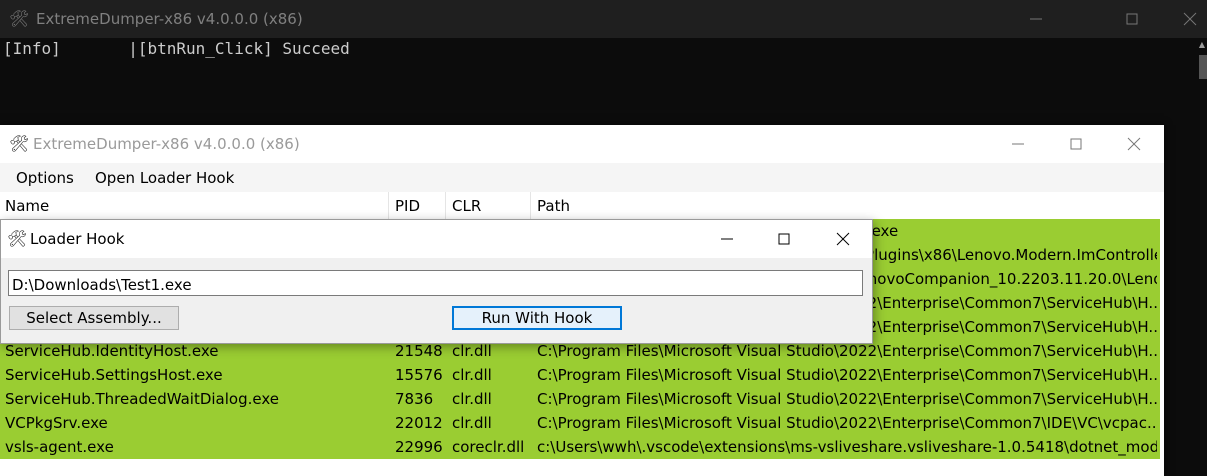  Describe the element at coordinates (537, 318) in the screenshot. I see `run-with-hook-button: Run With Hook` at that location.